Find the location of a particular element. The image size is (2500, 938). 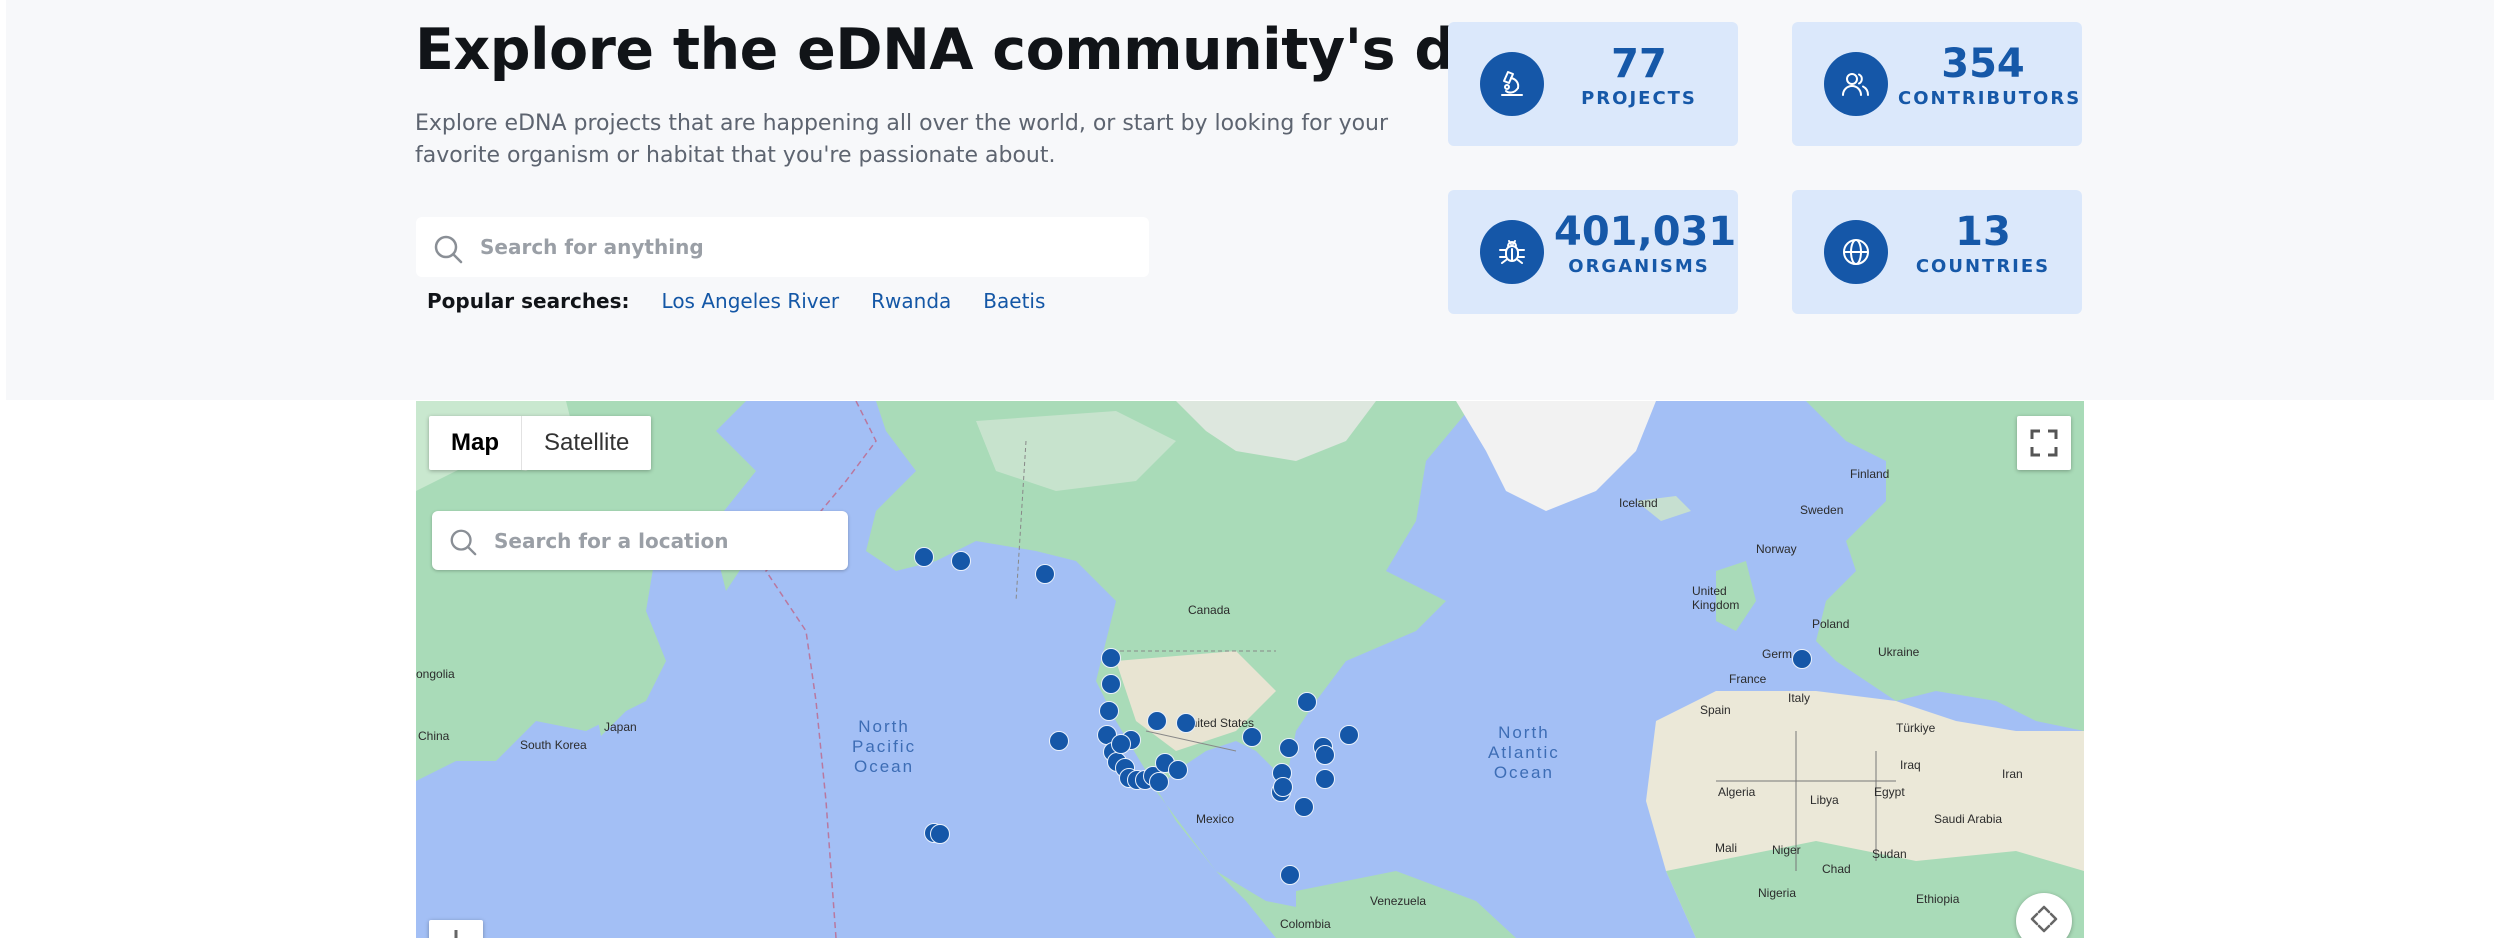

globe-icon is located at coordinates (1856, 252).